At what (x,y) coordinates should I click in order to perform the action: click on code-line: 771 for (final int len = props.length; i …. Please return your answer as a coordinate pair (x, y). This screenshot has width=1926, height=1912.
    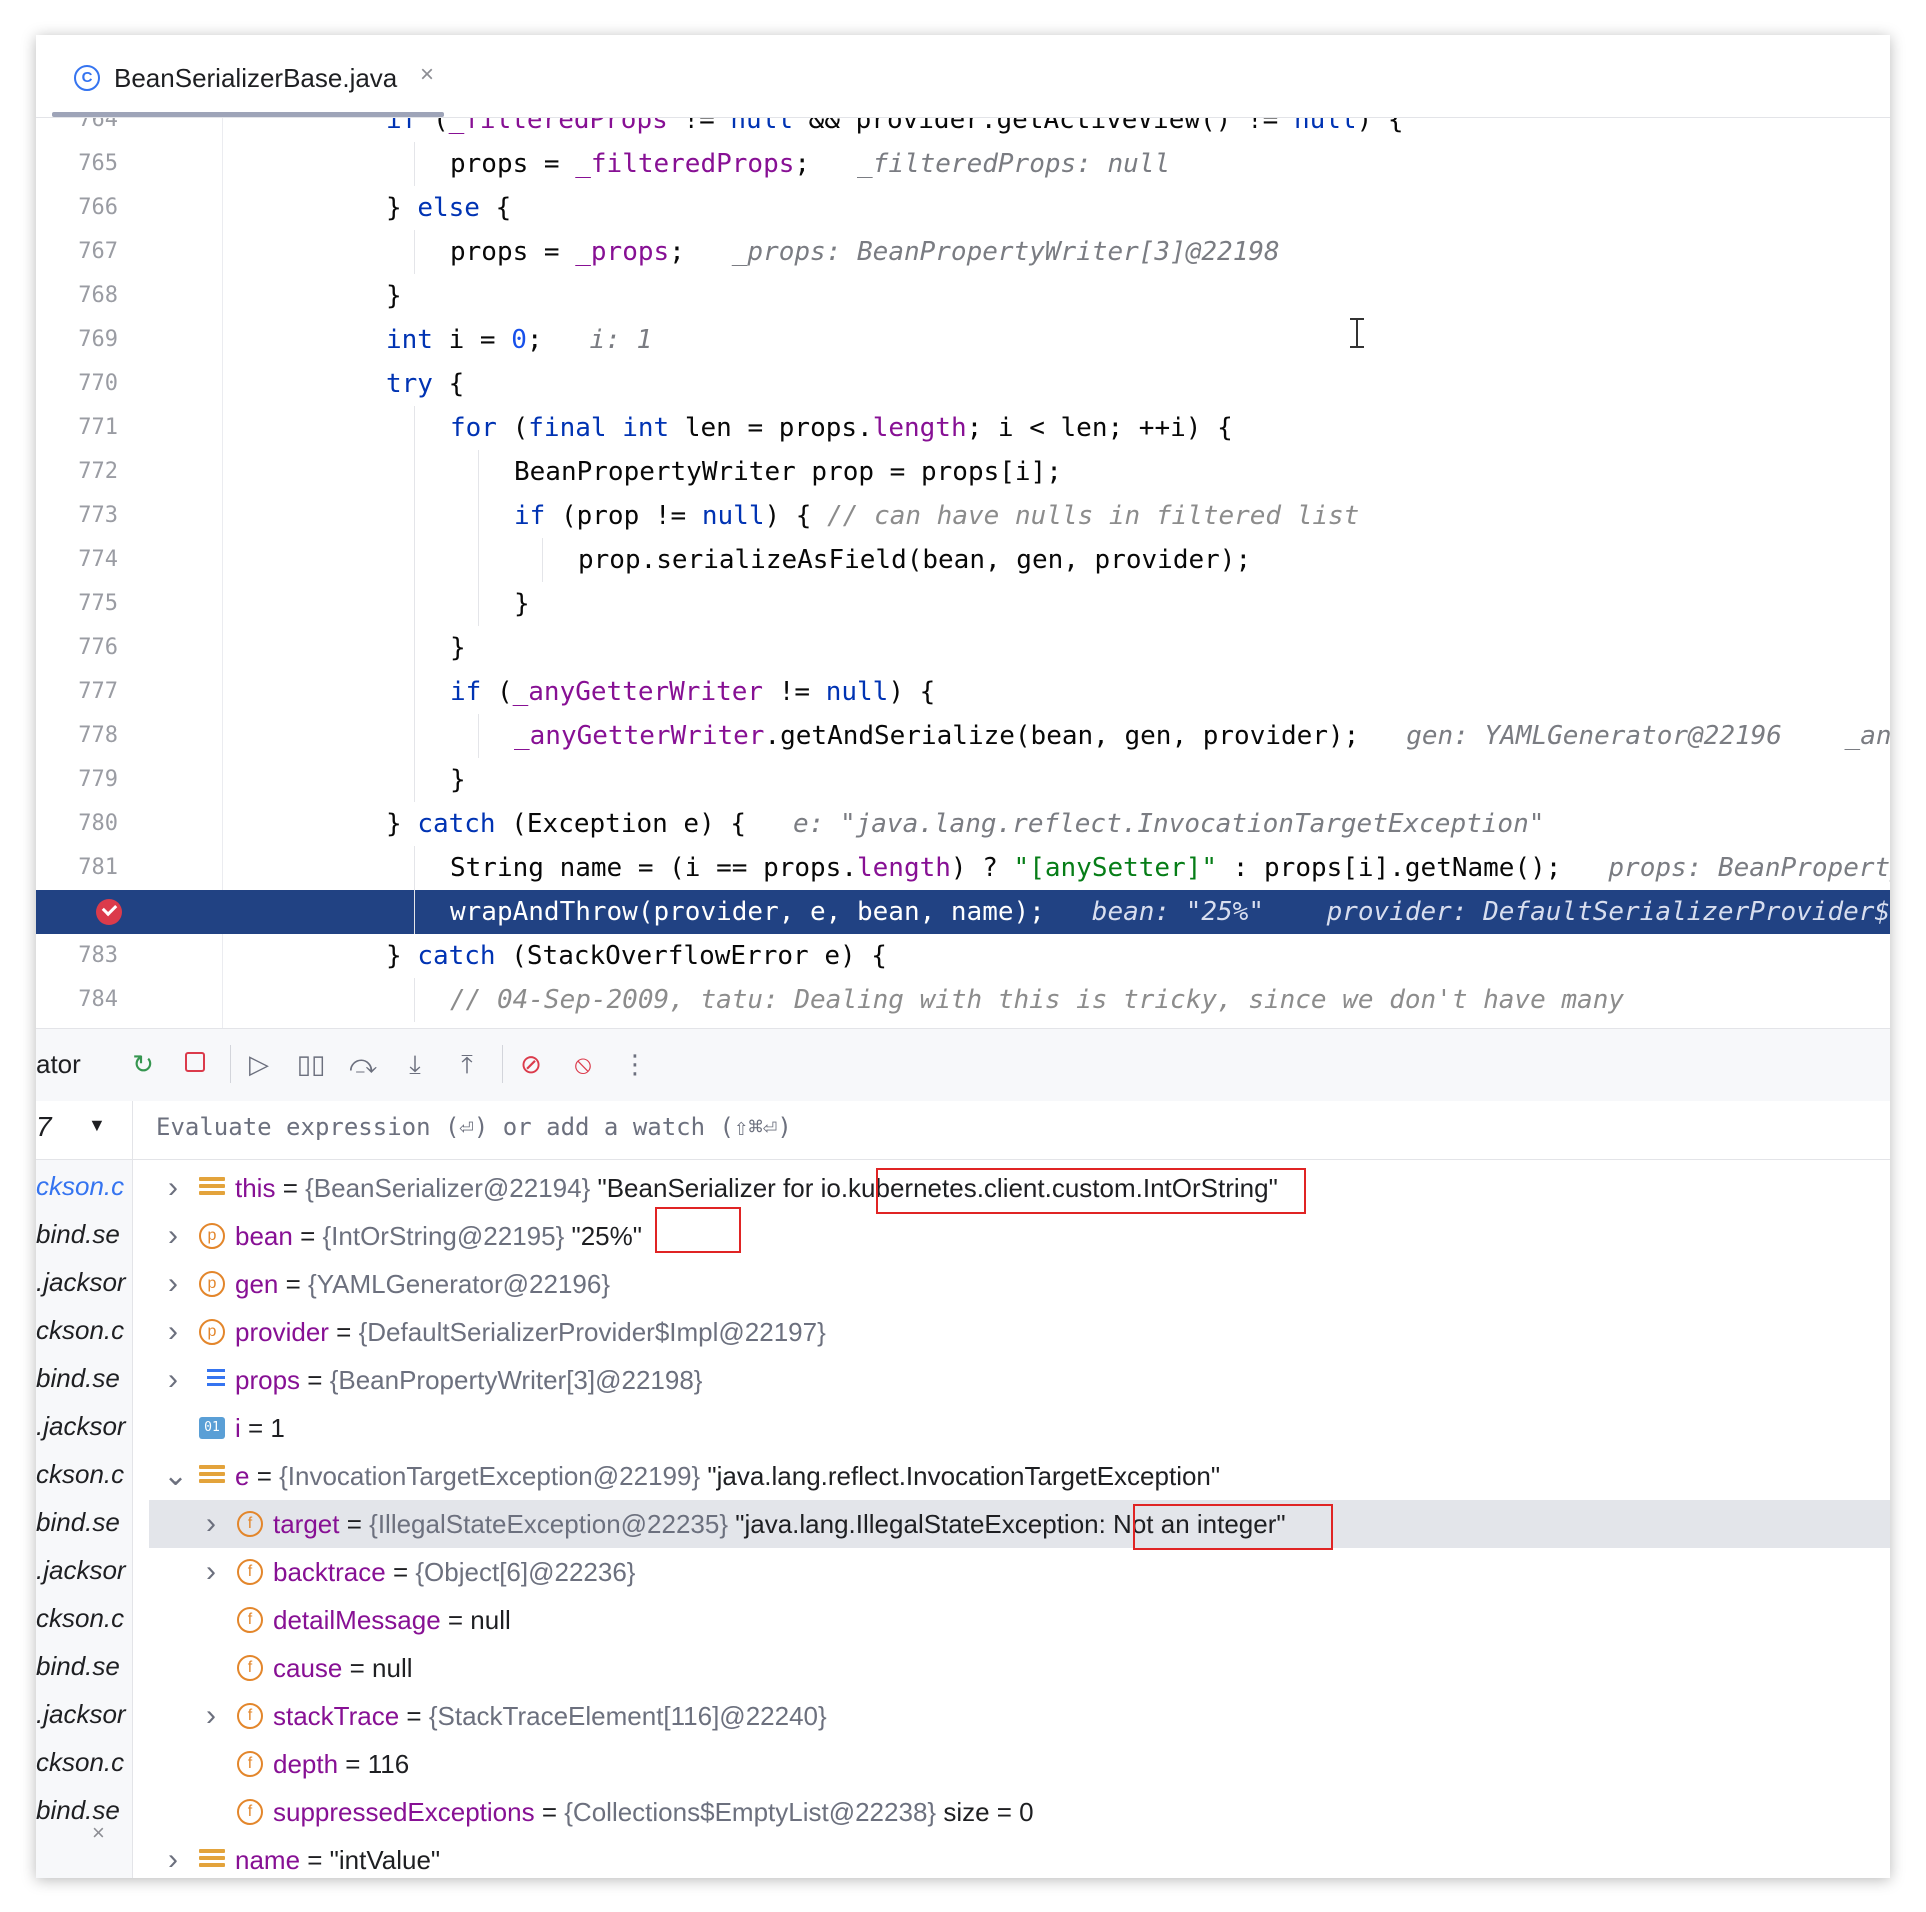
    Looking at the image, I should click on (963, 428).